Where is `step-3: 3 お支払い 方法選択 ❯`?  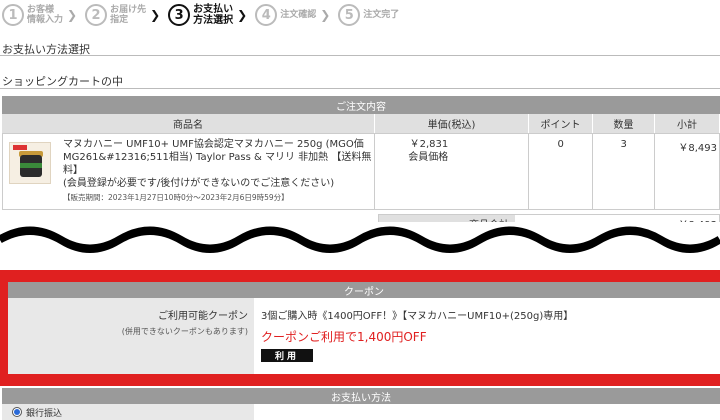
step-3: 3 お支払い 方法選択 ❯ is located at coordinates (208, 15).